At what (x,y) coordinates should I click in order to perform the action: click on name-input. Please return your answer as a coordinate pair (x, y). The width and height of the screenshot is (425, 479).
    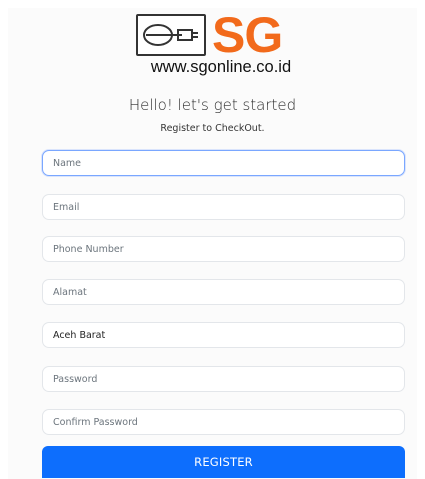
    Looking at the image, I should click on (223, 163).